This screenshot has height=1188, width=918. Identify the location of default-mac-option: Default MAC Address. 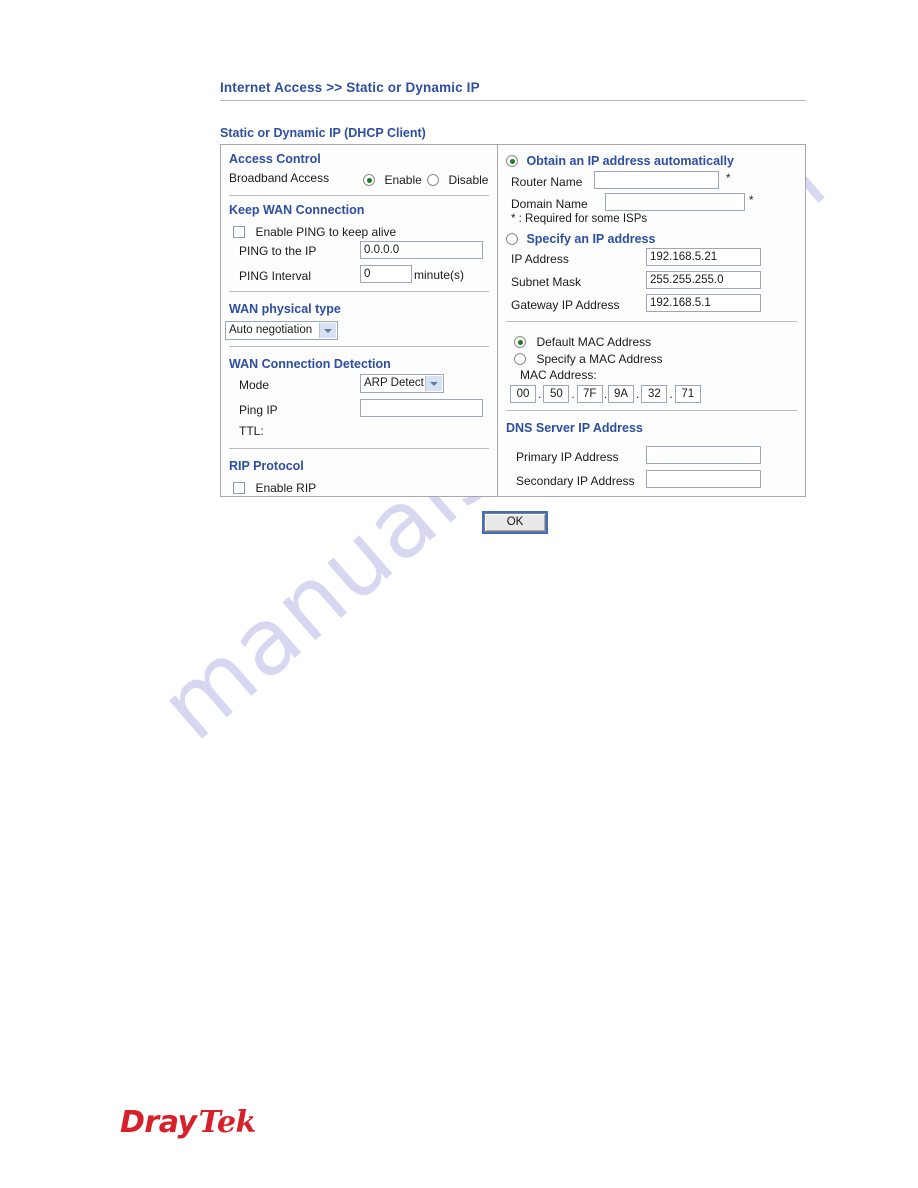
(582, 342).